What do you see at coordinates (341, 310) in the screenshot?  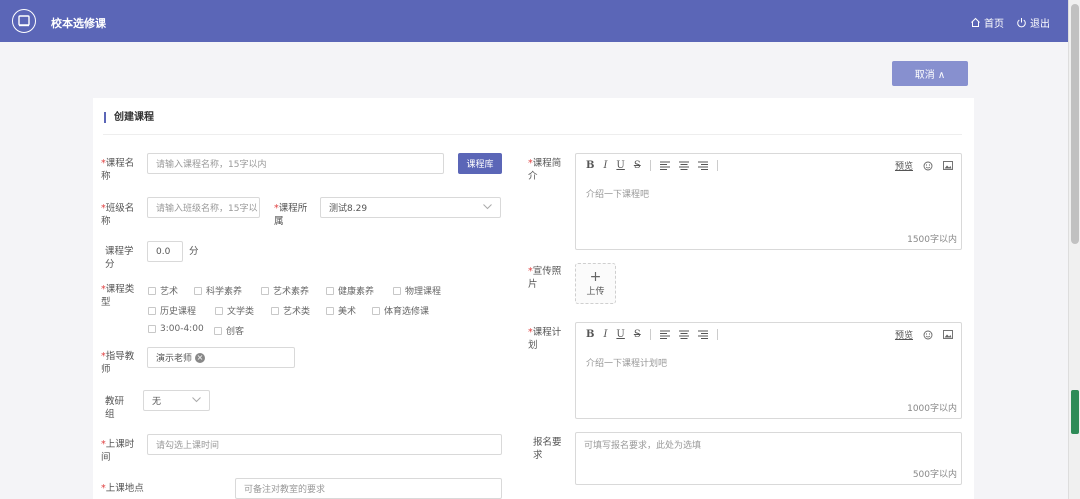 I see `category-option: 美术` at bounding box center [341, 310].